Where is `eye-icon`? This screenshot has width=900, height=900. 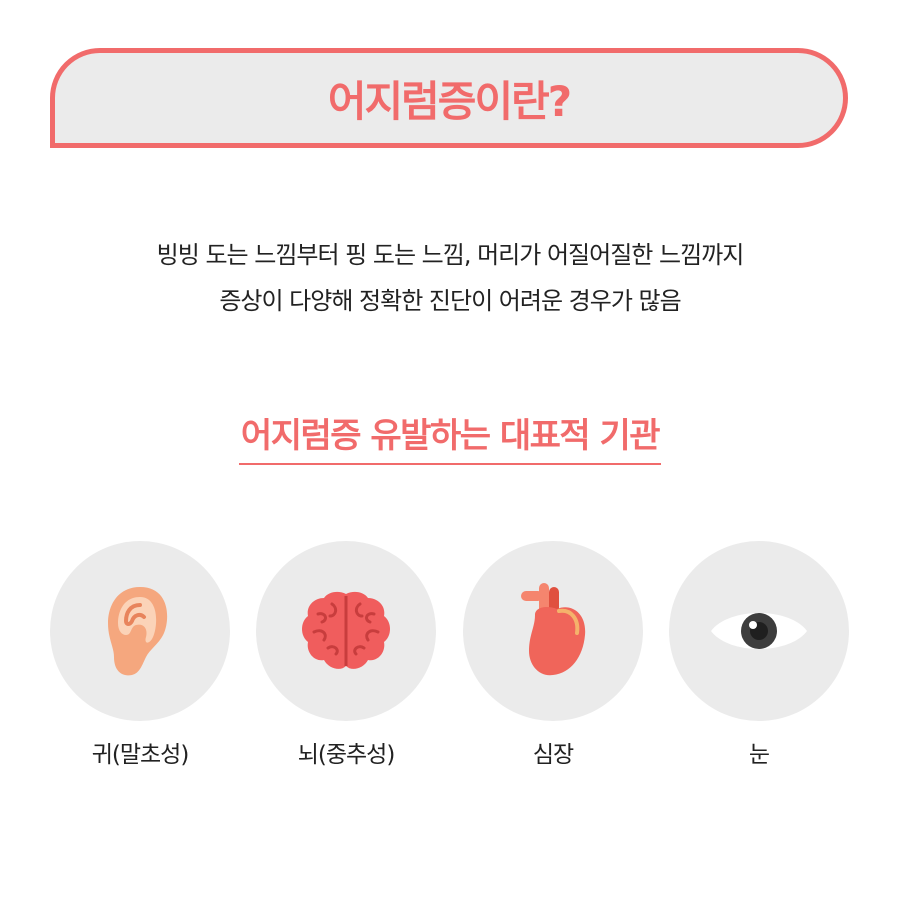
eye-icon is located at coordinates (759, 631).